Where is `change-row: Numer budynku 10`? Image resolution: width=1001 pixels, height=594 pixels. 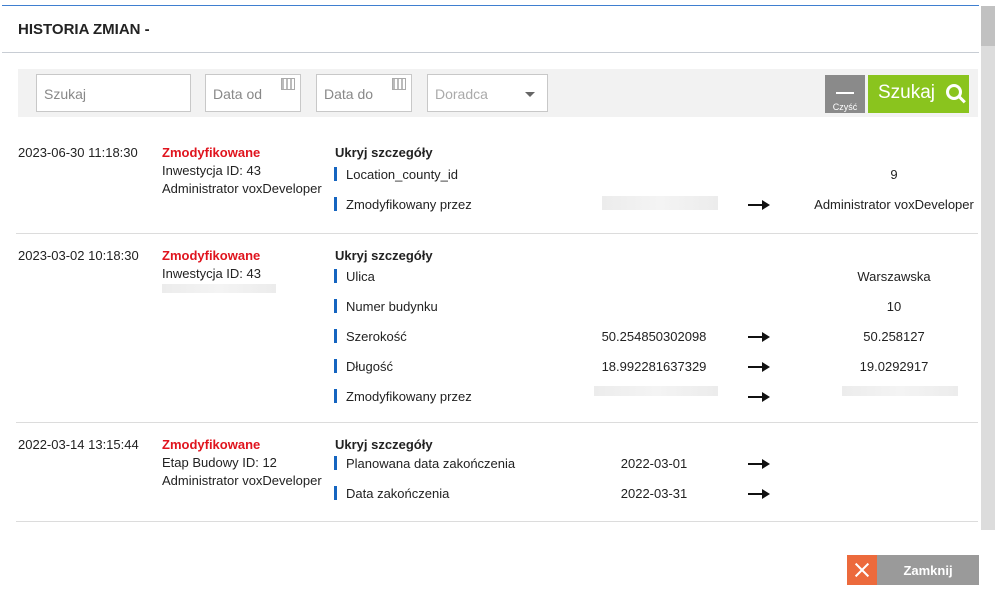
change-row: Numer budynku 10 is located at coordinates (654, 307).